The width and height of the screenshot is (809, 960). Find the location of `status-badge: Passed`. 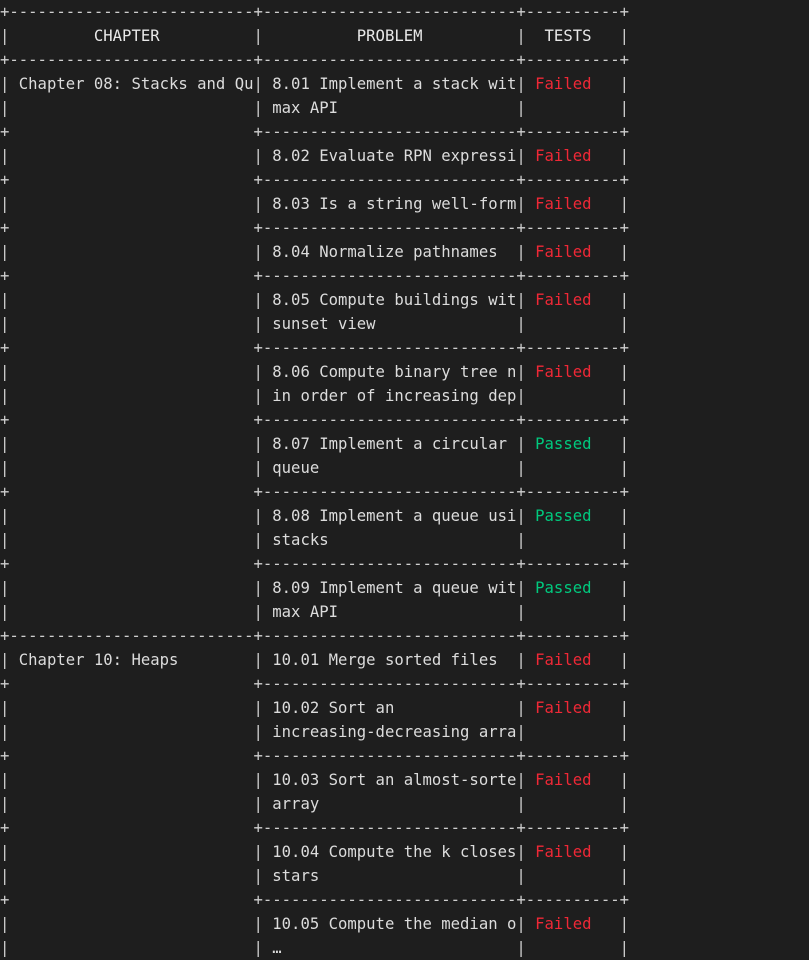

status-badge: Passed is located at coordinates (577, 444).